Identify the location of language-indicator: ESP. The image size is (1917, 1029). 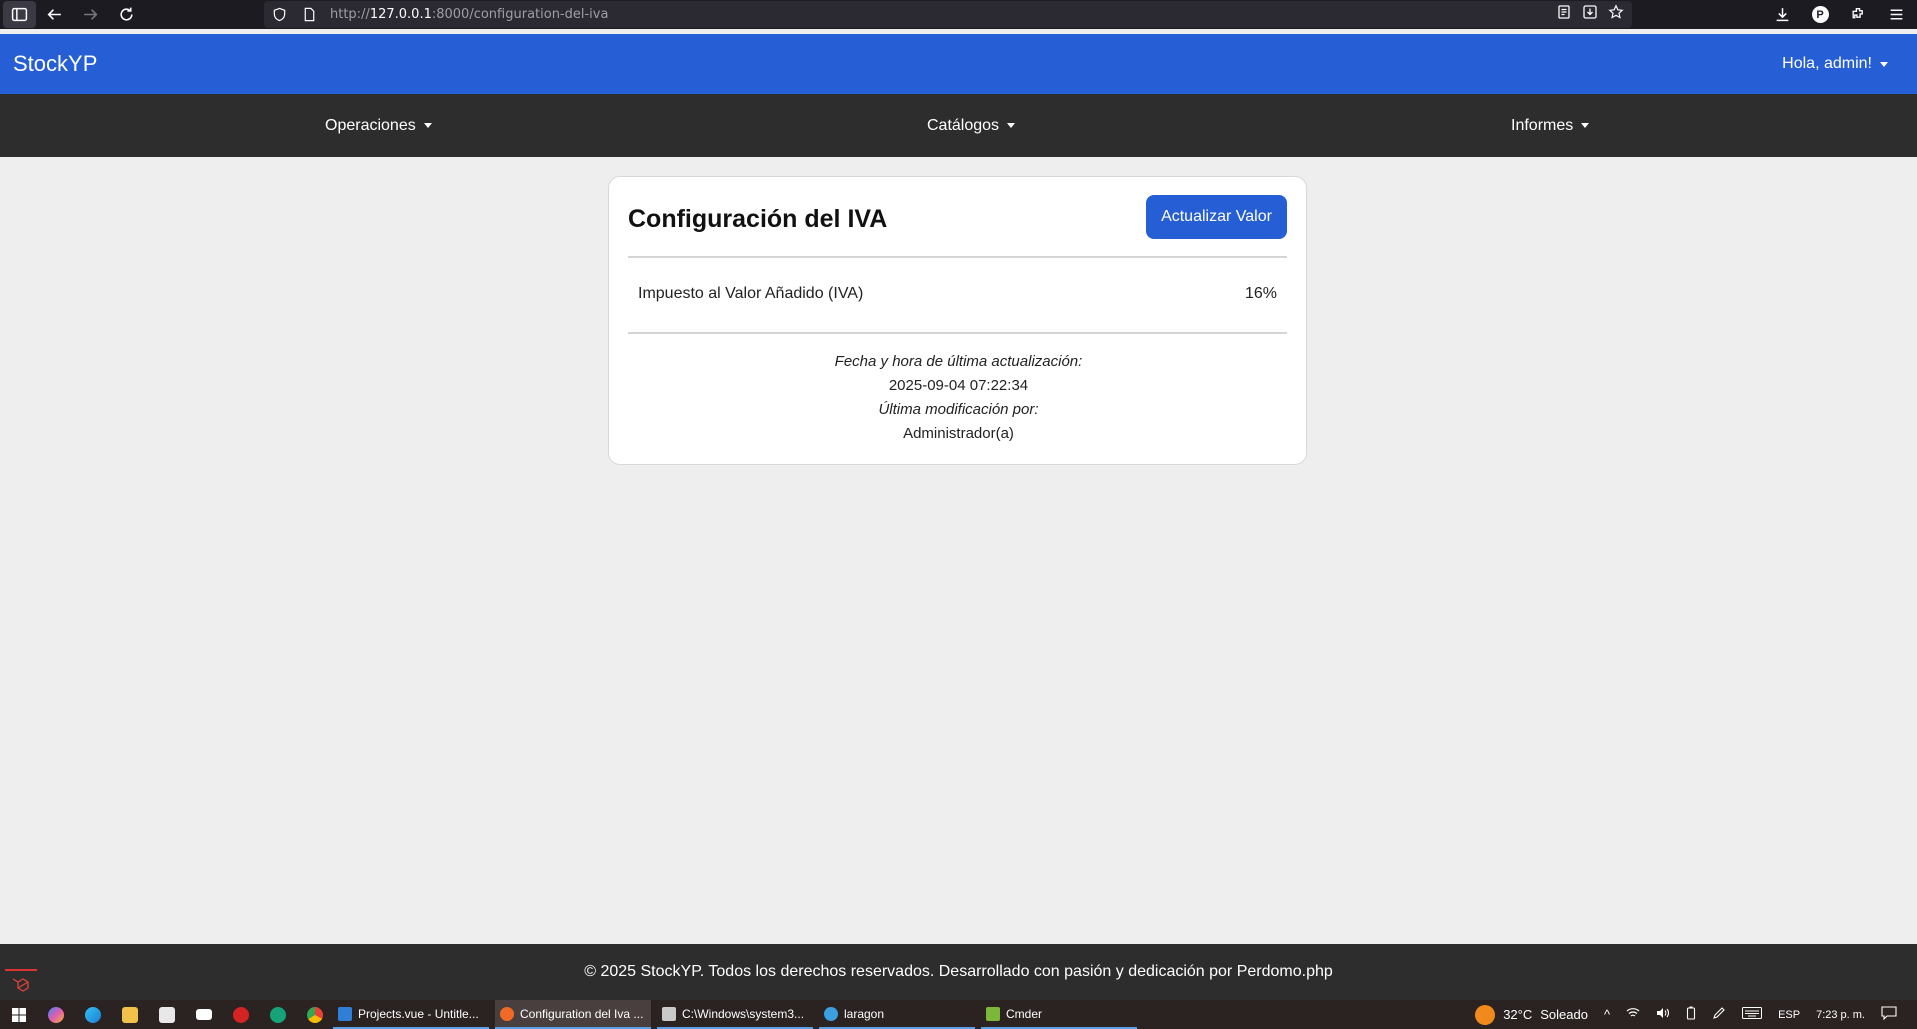
(1789, 1015).